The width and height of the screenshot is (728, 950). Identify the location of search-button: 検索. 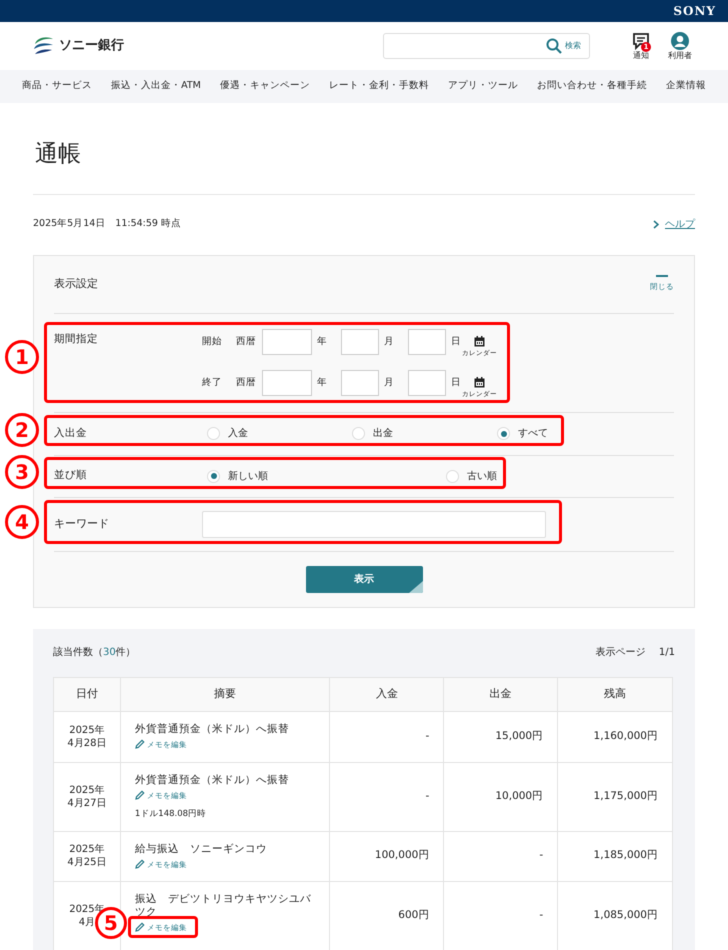
(563, 46).